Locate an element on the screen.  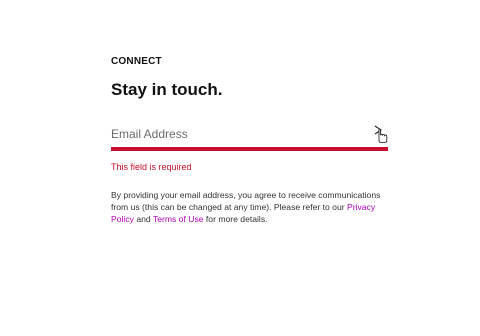
email-field-wrapper is located at coordinates (249, 138).